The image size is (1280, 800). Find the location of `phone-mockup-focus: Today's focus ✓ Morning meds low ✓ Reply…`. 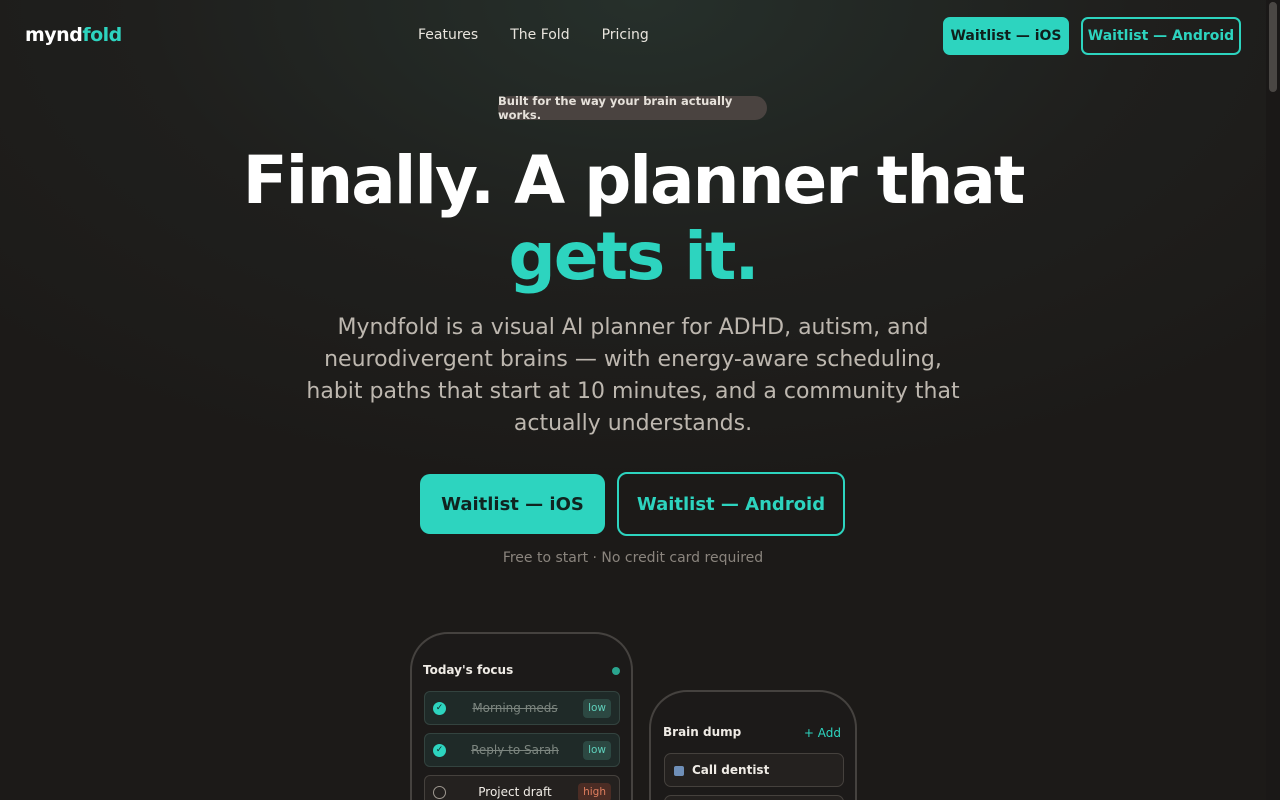

phone-mockup-focus: Today's focus ✓ Morning meds low ✓ Reply… is located at coordinates (521, 716).